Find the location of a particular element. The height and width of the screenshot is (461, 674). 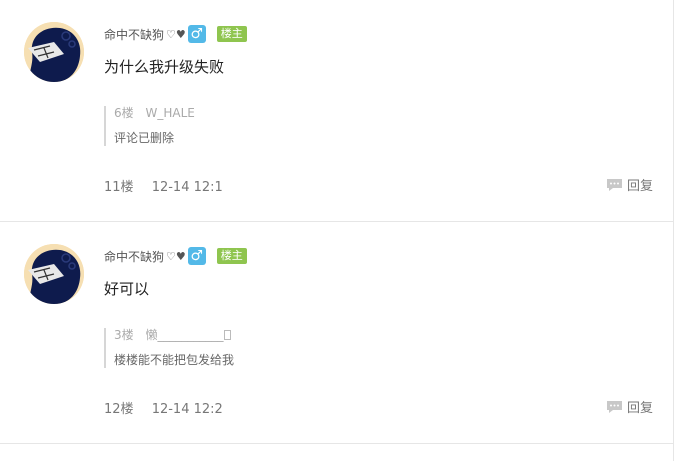

quote-header: 6楼 W_HALE is located at coordinates (154, 113).